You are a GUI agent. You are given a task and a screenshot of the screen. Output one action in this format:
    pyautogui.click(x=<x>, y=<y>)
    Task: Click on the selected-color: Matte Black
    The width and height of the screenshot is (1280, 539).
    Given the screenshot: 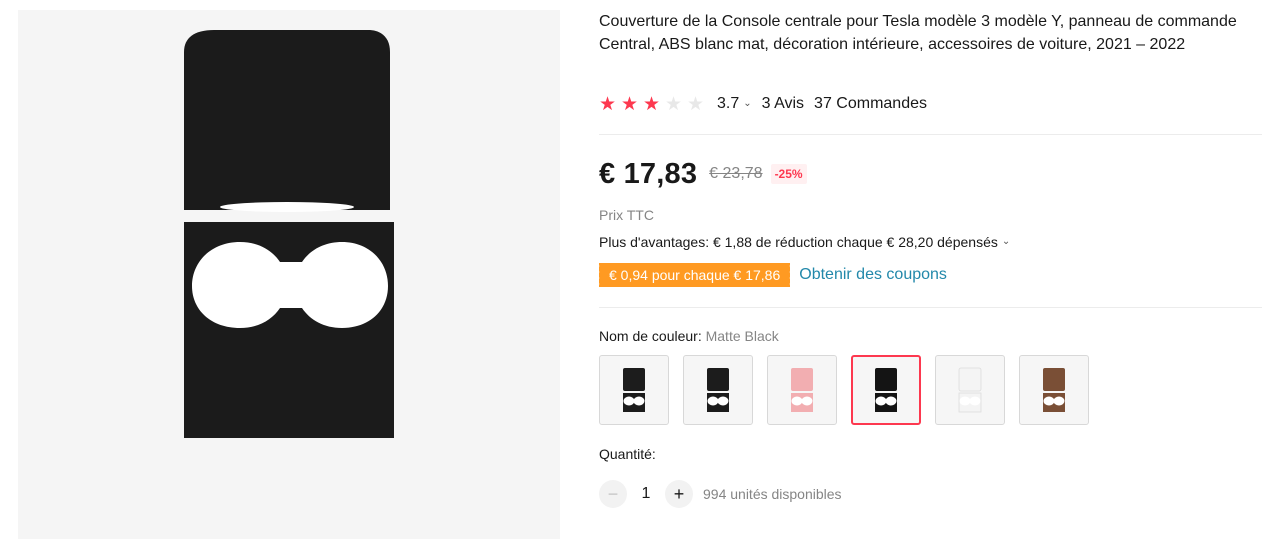 What is the action you would take?
    pyautogui.click(x=742, y=336)
    